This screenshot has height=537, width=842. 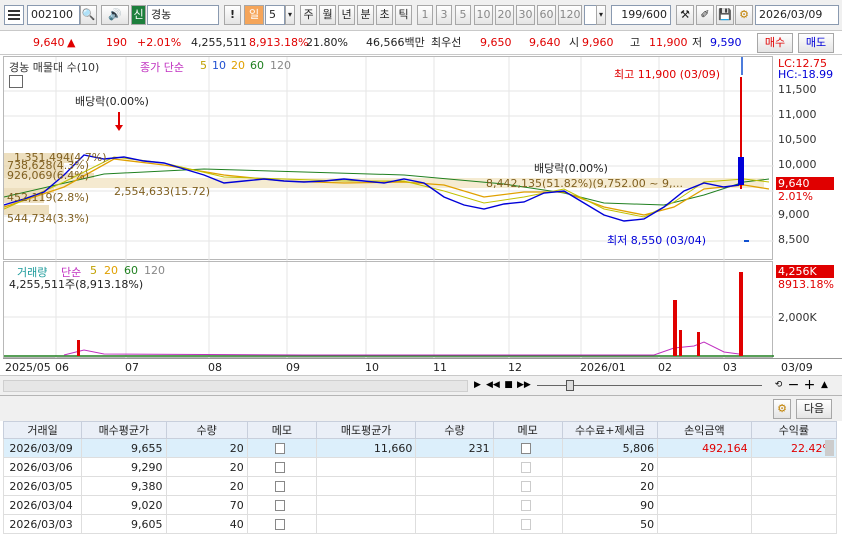 What do you see at coordinates (403, 15) in the screenshot?
I see `period-tick: 틱` at bounding box center [403, 15].